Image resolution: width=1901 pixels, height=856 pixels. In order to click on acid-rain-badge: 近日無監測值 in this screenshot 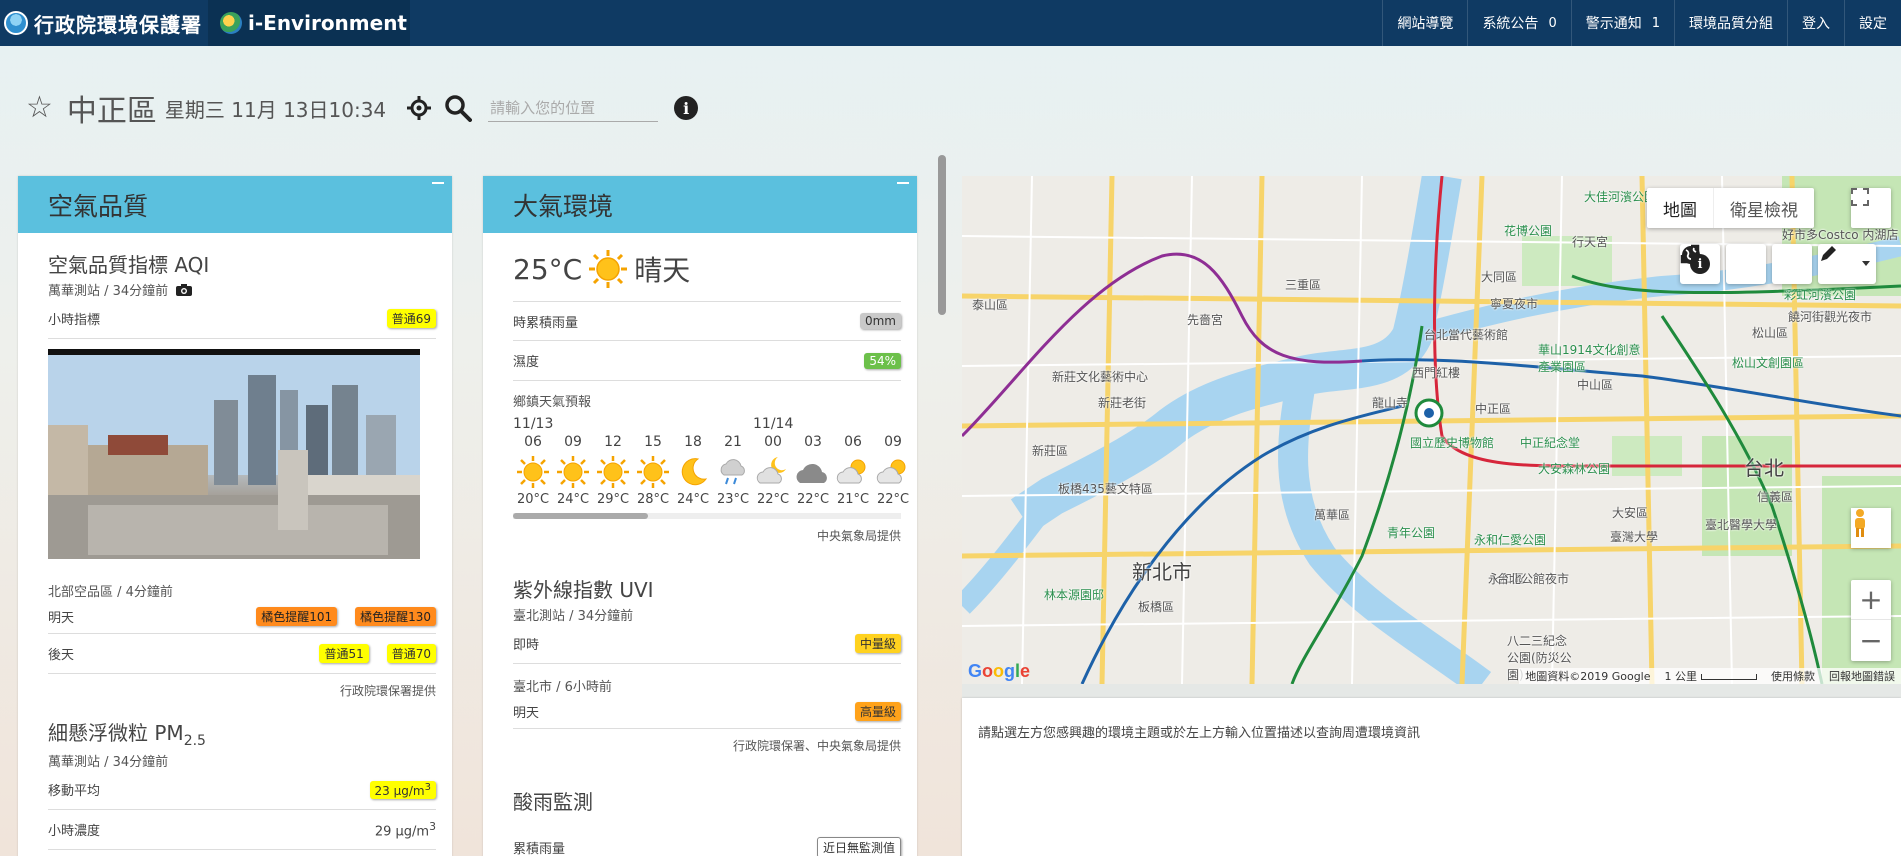, I will do `click(858, 846)`.